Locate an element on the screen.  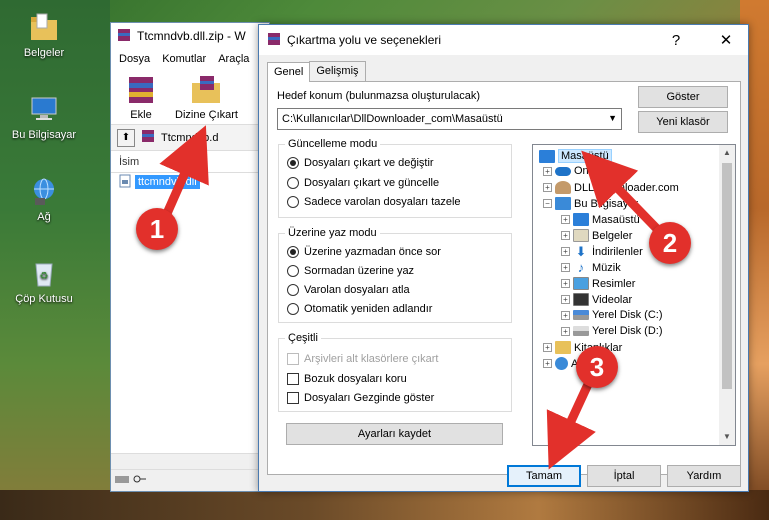
main-titlebar: Ttcmndvb.dll.zip - W is located at coordinates (190, 36).